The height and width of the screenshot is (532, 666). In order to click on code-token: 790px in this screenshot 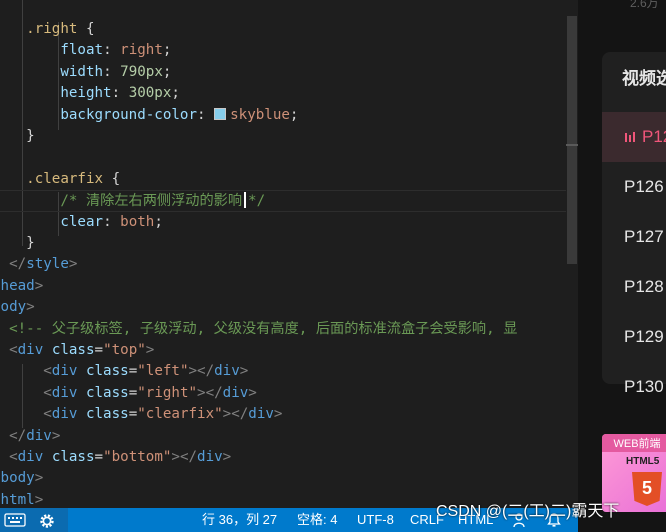, I will do `click(141, 71)`.